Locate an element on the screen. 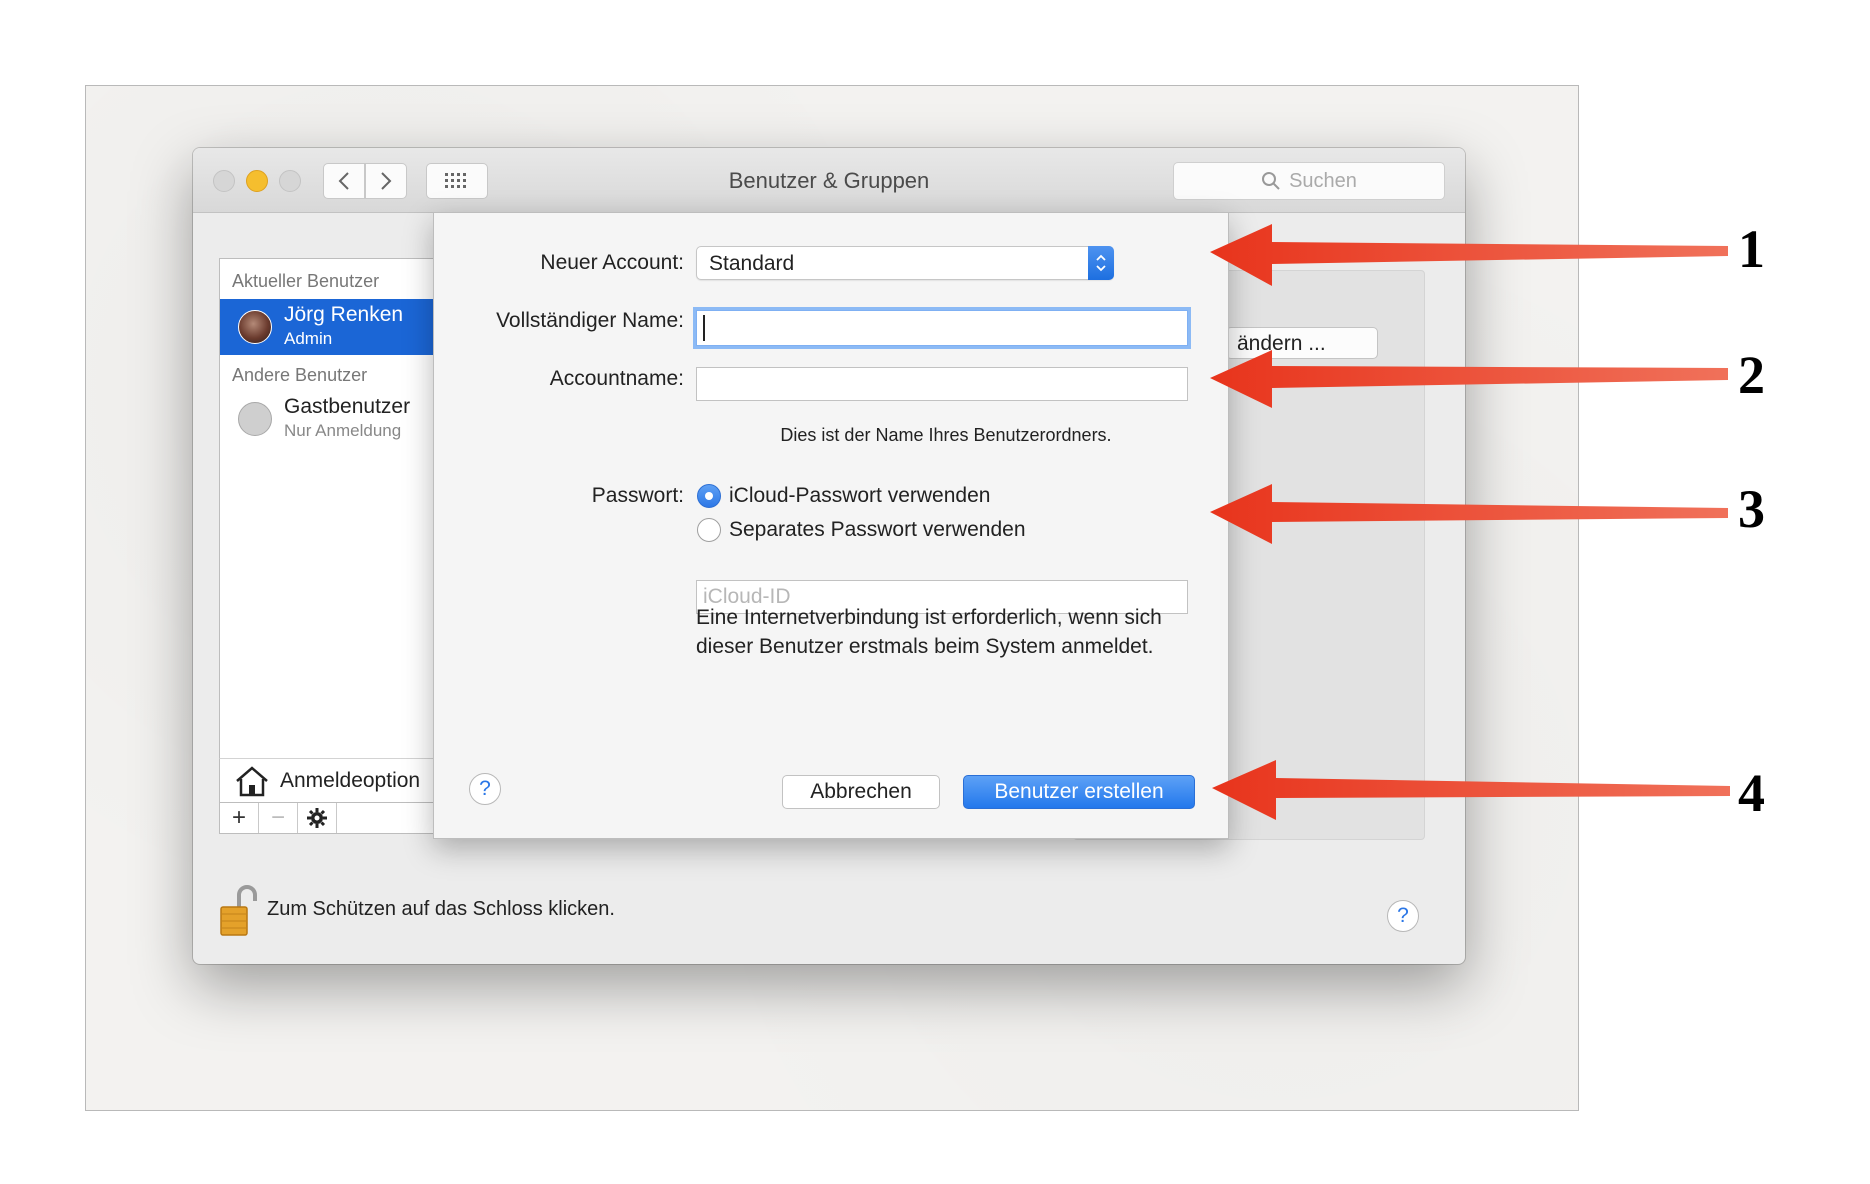 Image resolution: width=1870 pixels, height=1184 pixels. account-name-label: Accountname: is located at coordinates (616, 378).